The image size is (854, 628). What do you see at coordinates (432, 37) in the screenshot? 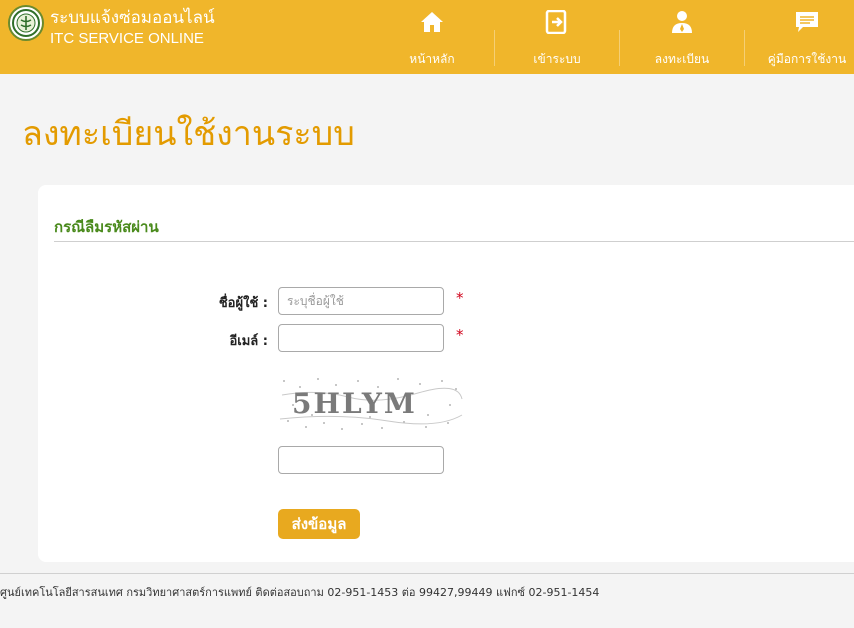
I see `nav-home: หน้าหลัก` at bounding box center [432, 37].